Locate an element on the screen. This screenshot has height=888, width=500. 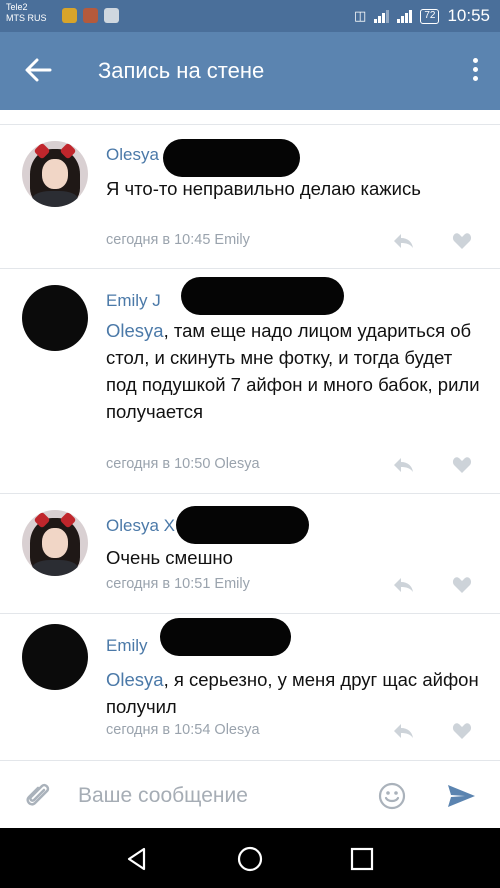
comment-author: Olesya X is located at coordinates (140, 526).